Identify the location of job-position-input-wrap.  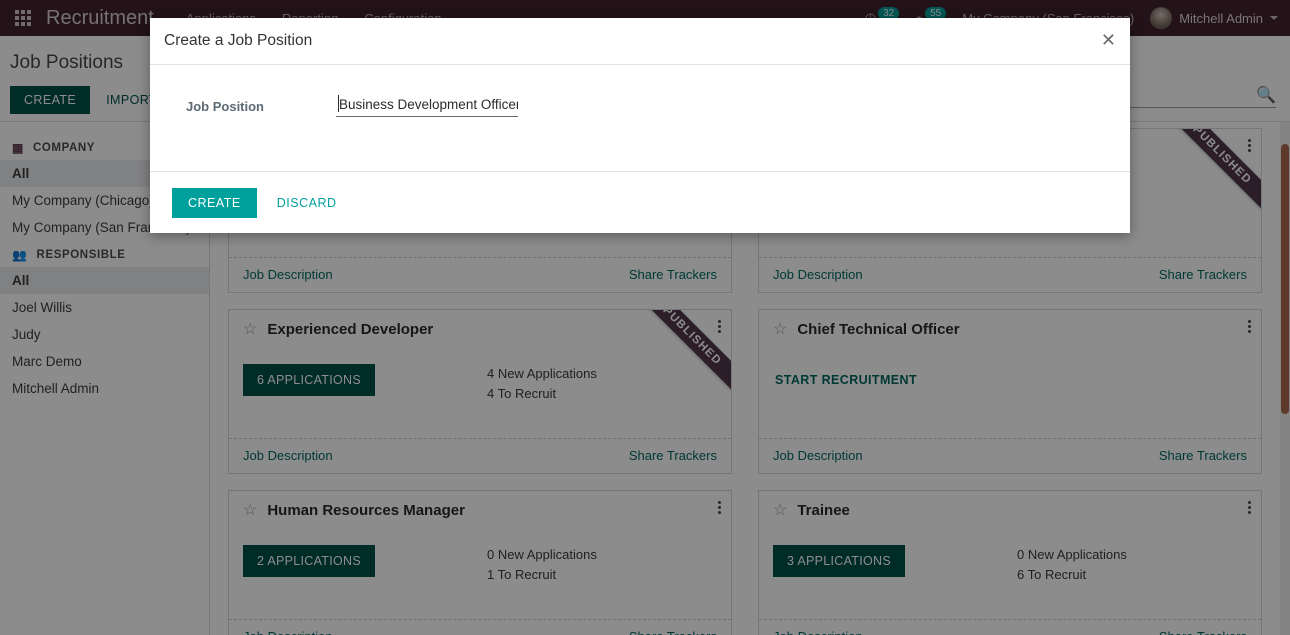
(427, 106).